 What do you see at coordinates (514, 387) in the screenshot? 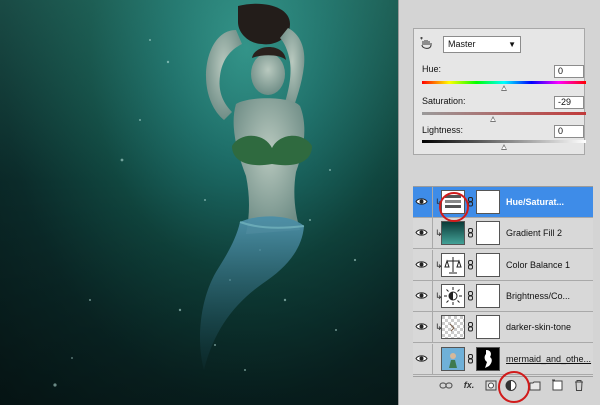
I see `highlight-circle-adjustment` at bounding box center [514, 387].